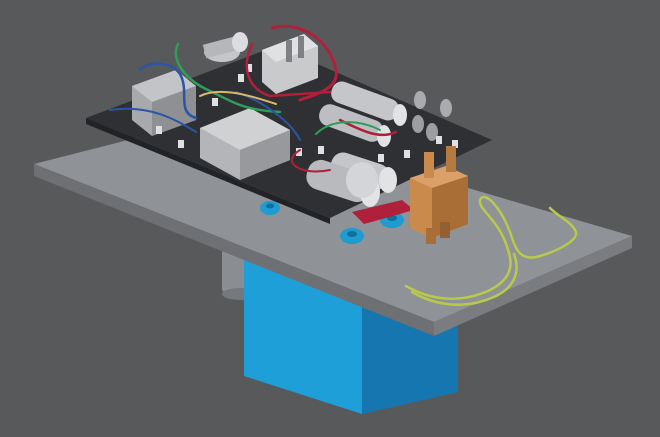 The width and height of the screenshot is (660, 437). What do you see at coordinates (225, 47) in the screenshot?
I see `top-capacitor` at bounding box center [225, 47].